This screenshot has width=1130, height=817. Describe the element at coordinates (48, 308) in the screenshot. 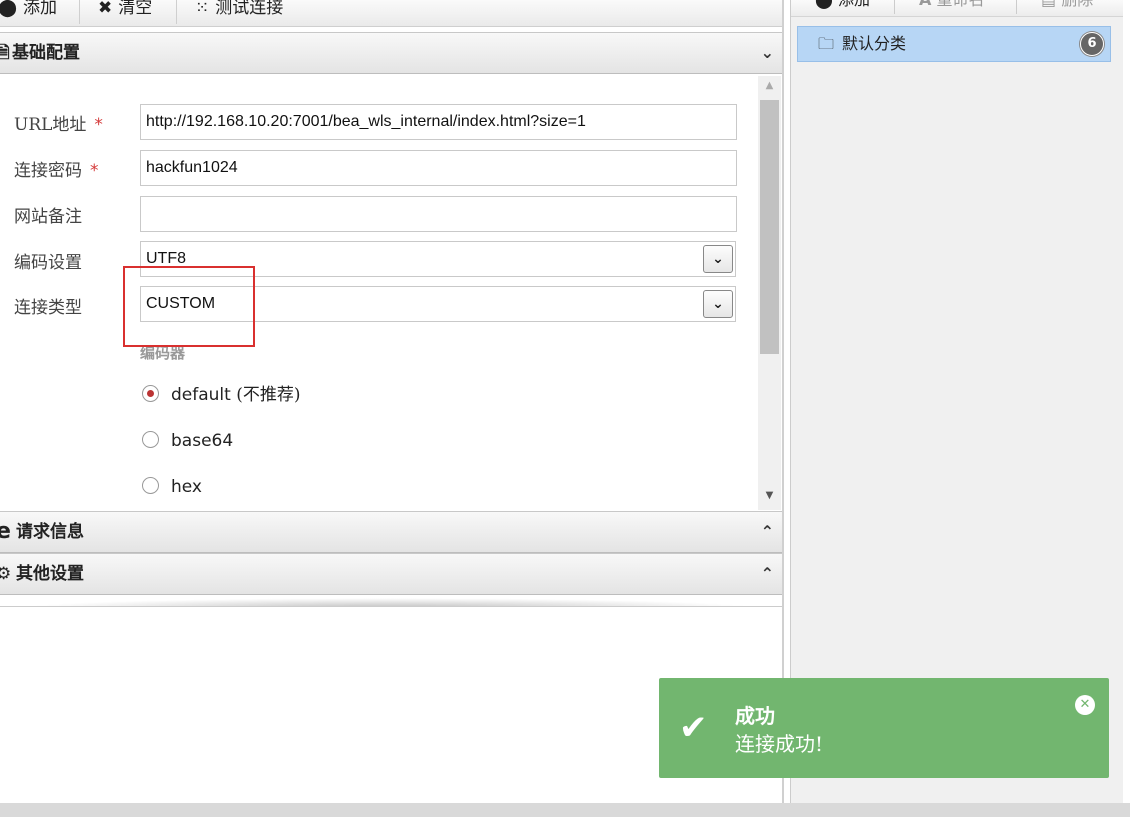

I see `connection-type-label: 连接类型` at that location.